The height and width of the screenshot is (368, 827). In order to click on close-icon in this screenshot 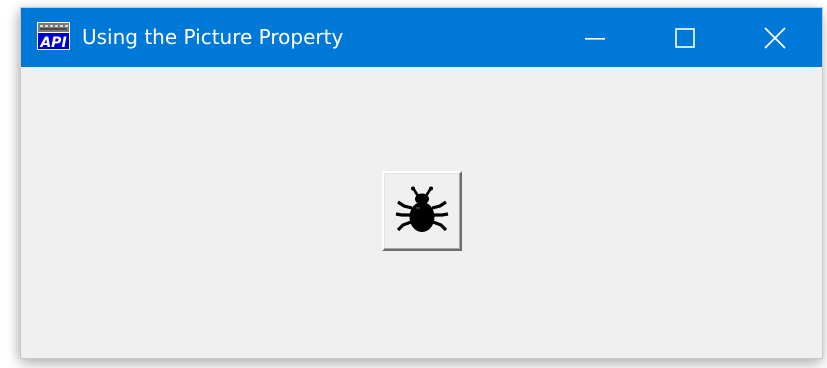, I will do `click(775, 37)`.